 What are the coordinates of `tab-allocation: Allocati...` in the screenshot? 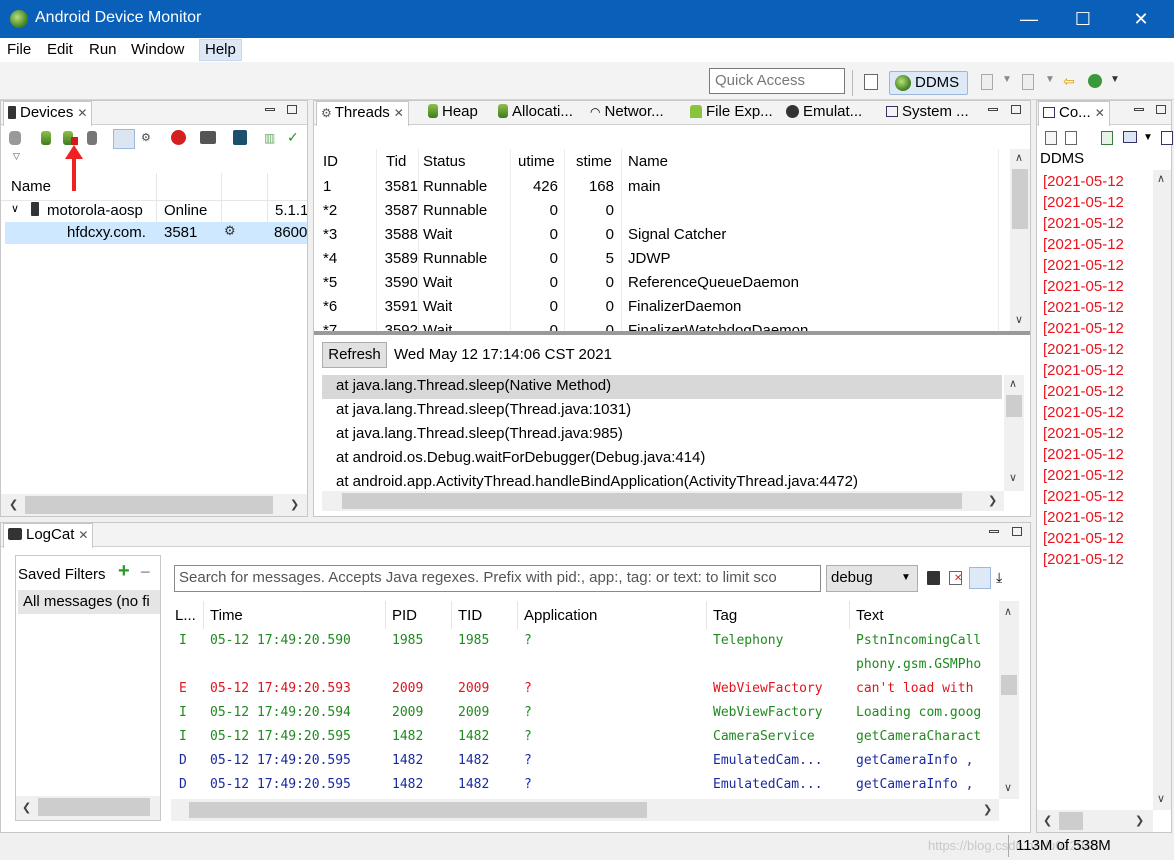 It's located at (535, 113).